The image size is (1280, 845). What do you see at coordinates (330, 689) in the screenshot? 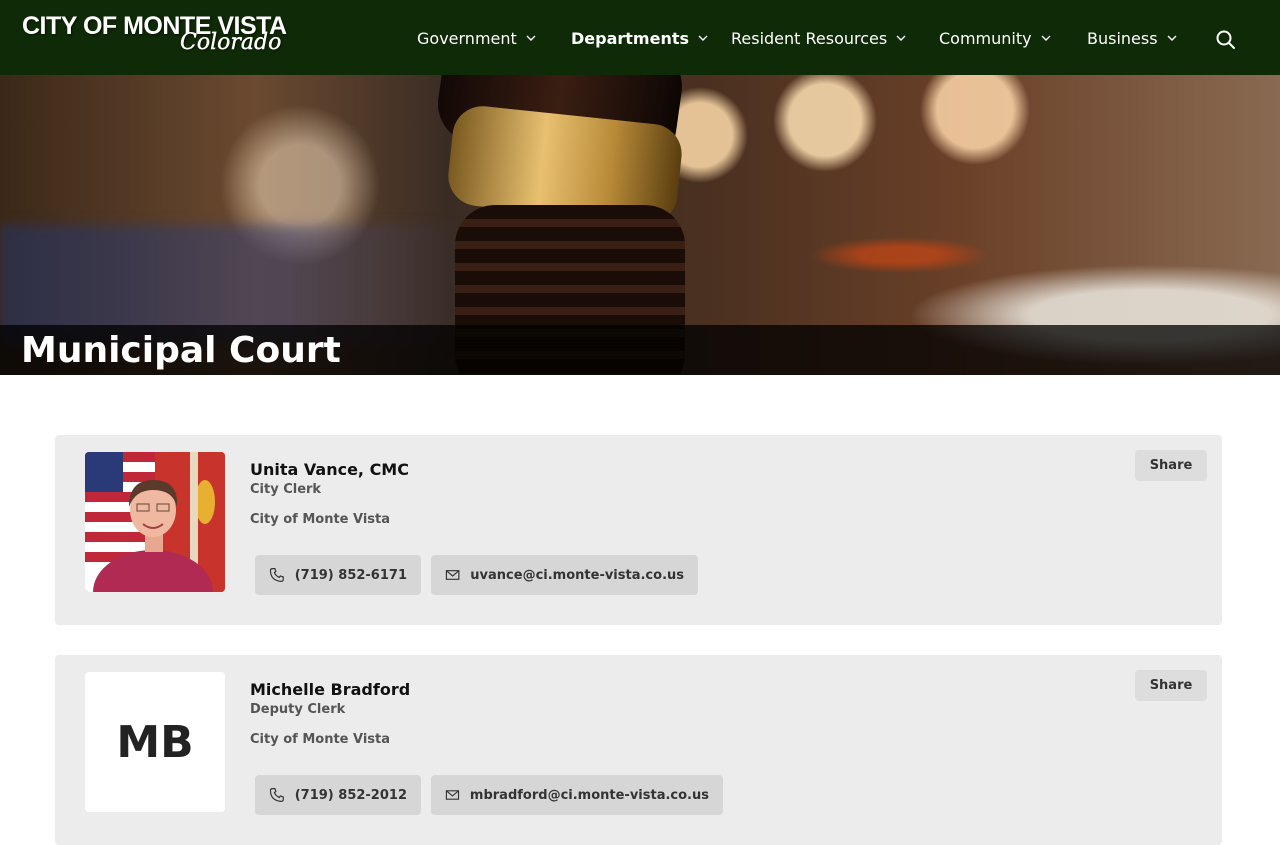
I see `contact-name: Michelle Bradford` at bounding box center [330, 689].